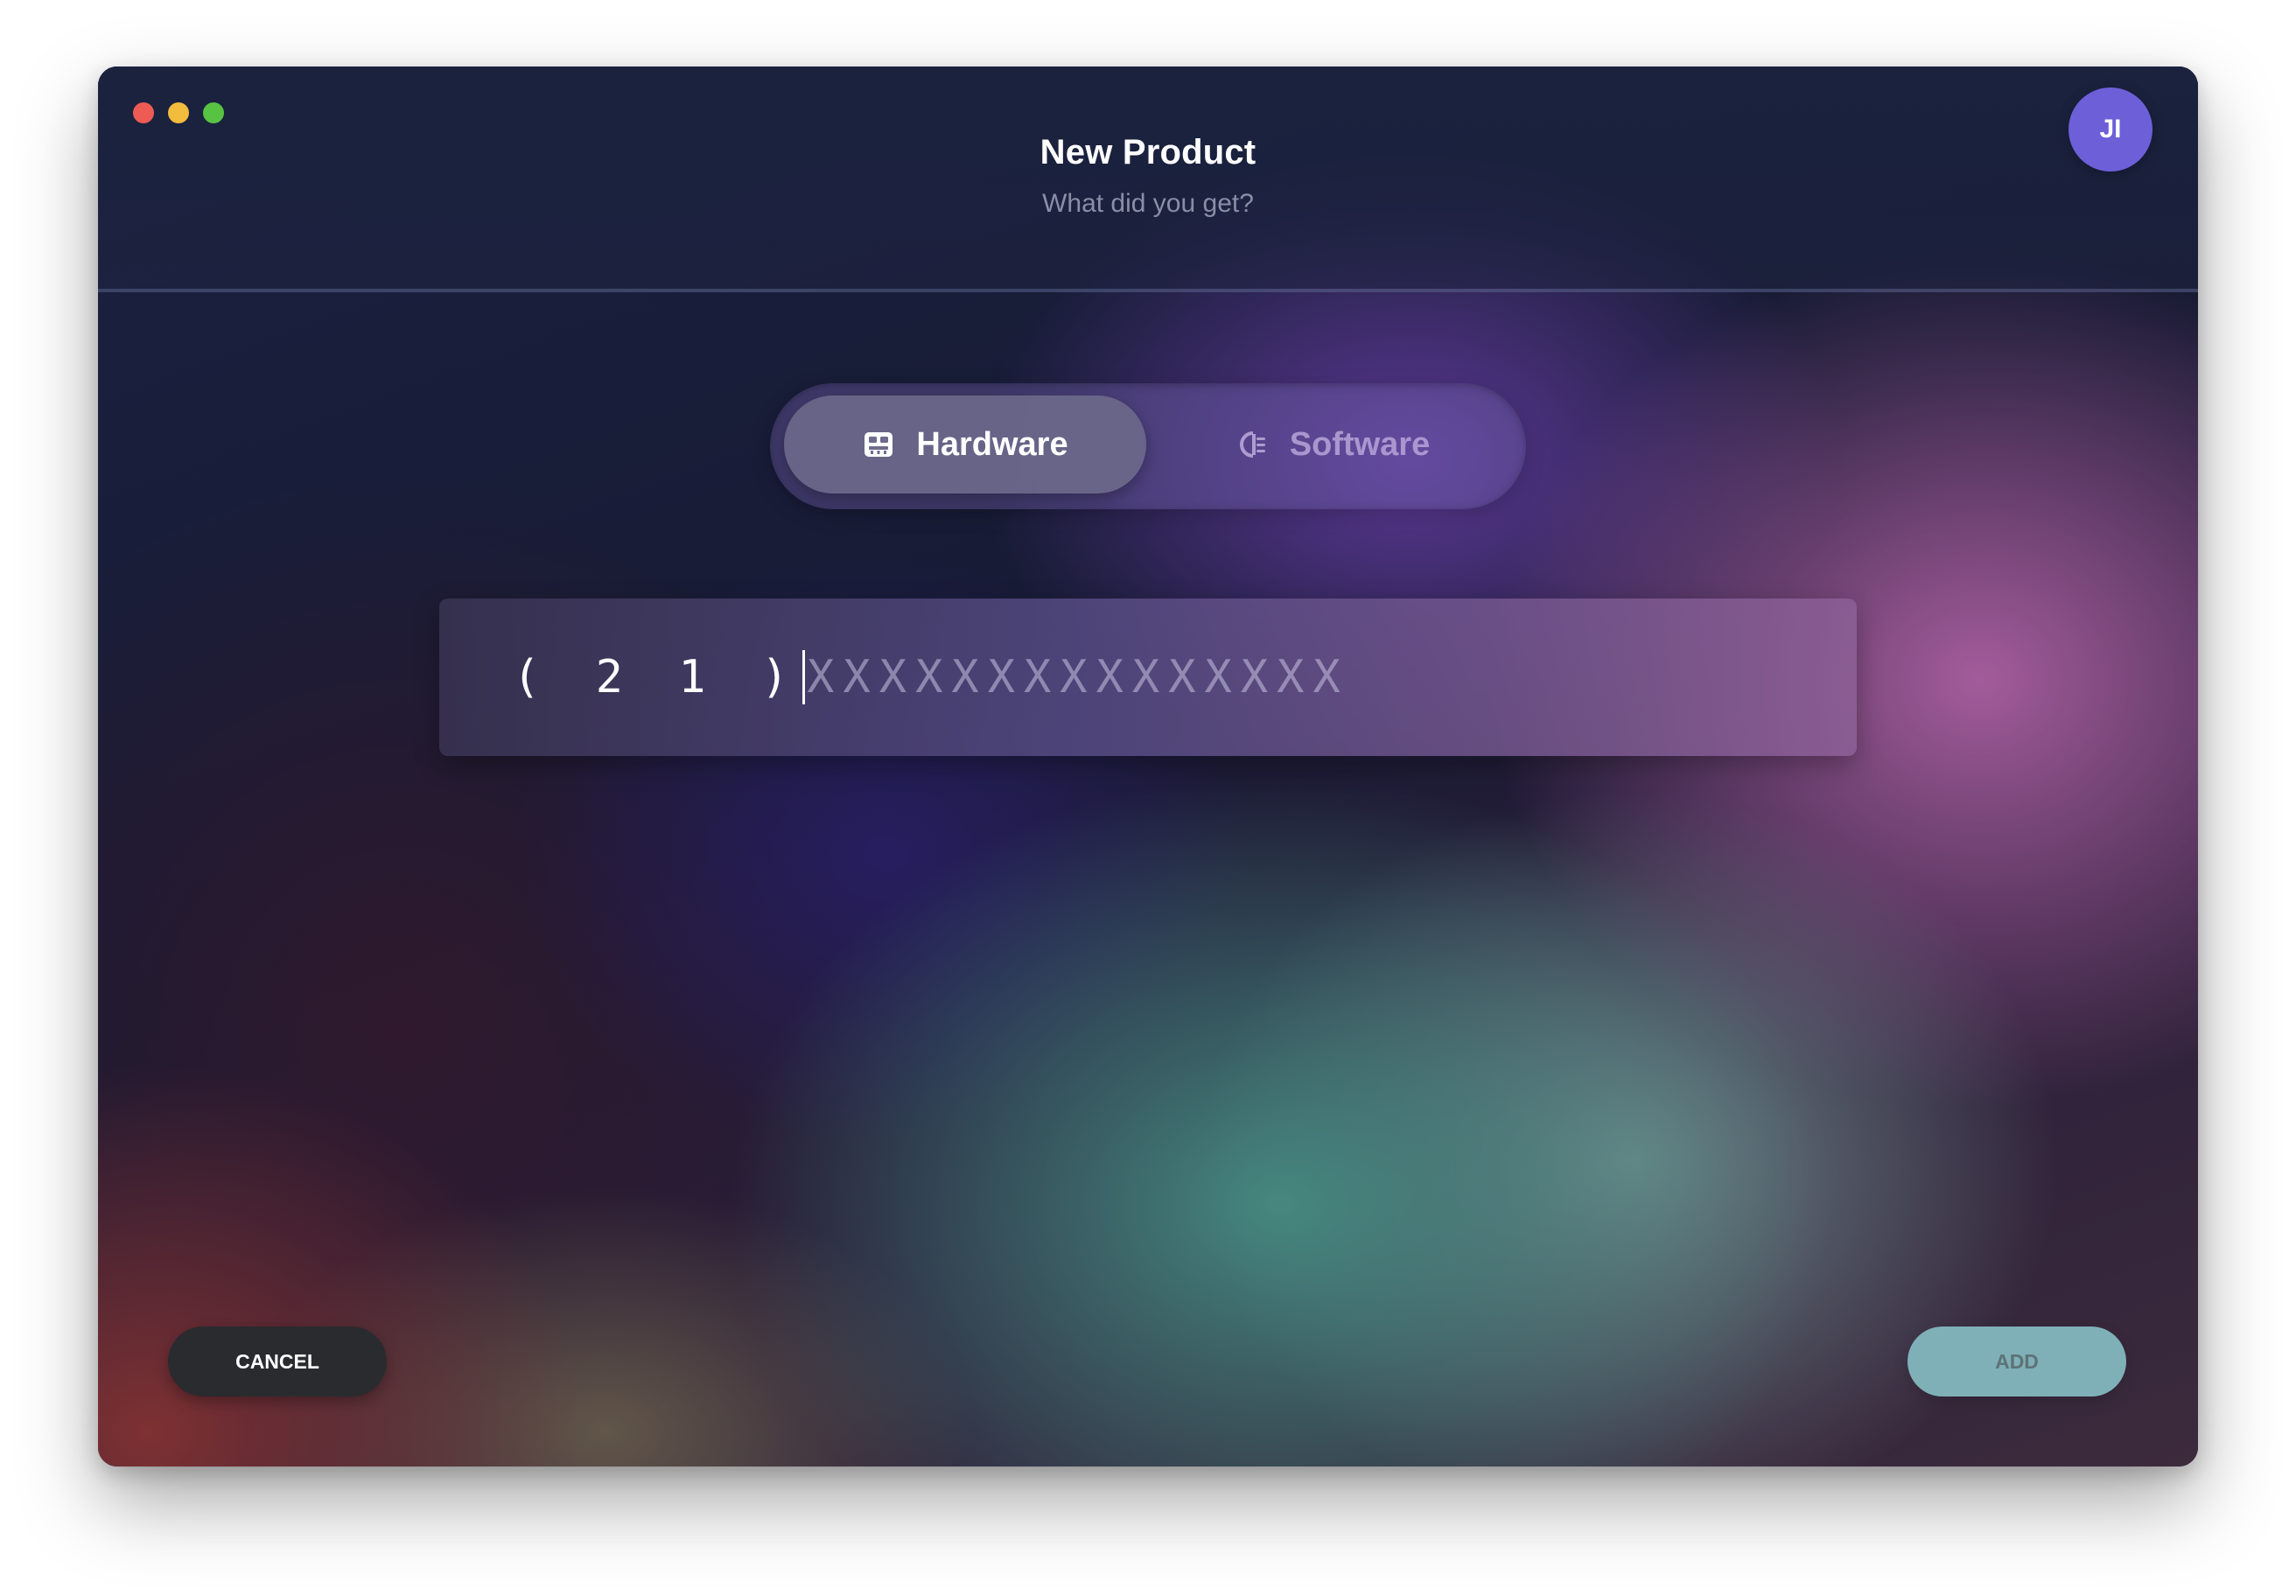 Image resolution: width=2296 pixels, height=1596 pixels. Describe the element at coordinates (178, 112) in the screenshot. I see `minimize-window-icon` at that location.